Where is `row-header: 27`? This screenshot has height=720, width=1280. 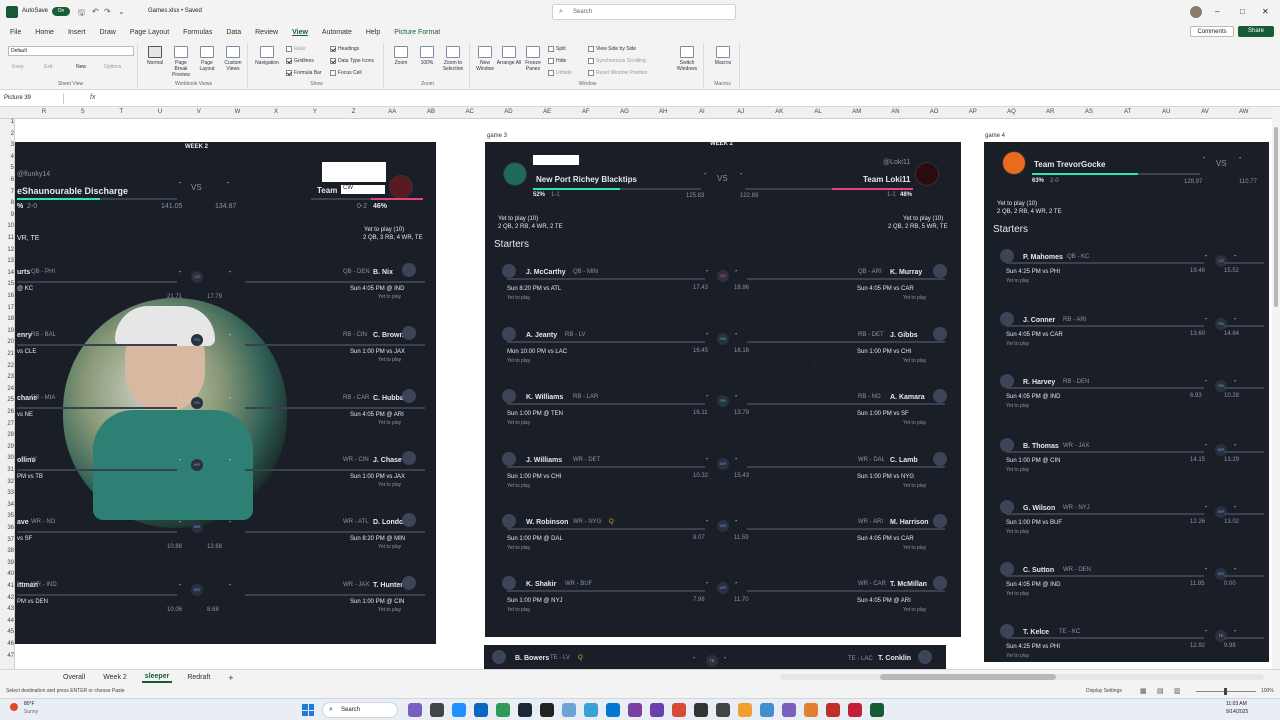
row-header: 27 is located at coordinates (7, 424).